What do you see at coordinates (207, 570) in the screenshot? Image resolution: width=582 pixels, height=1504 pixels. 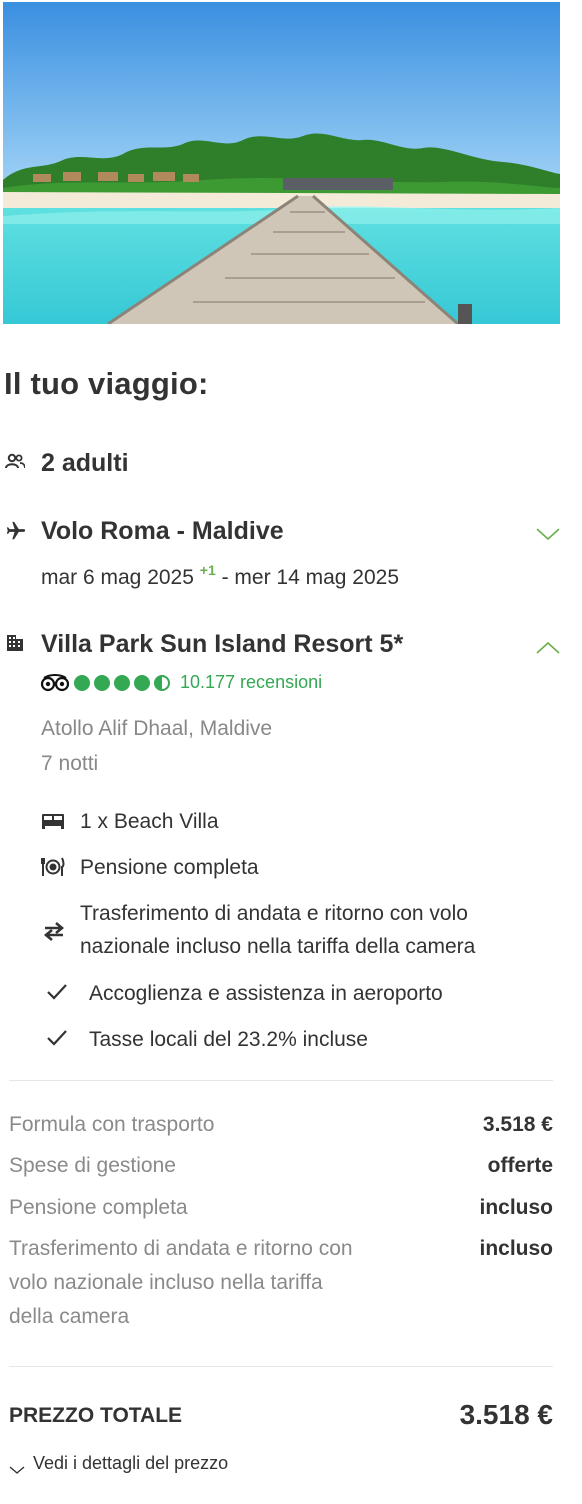 I see `plus-day-badge: +1` at bounding box center [207, 570].